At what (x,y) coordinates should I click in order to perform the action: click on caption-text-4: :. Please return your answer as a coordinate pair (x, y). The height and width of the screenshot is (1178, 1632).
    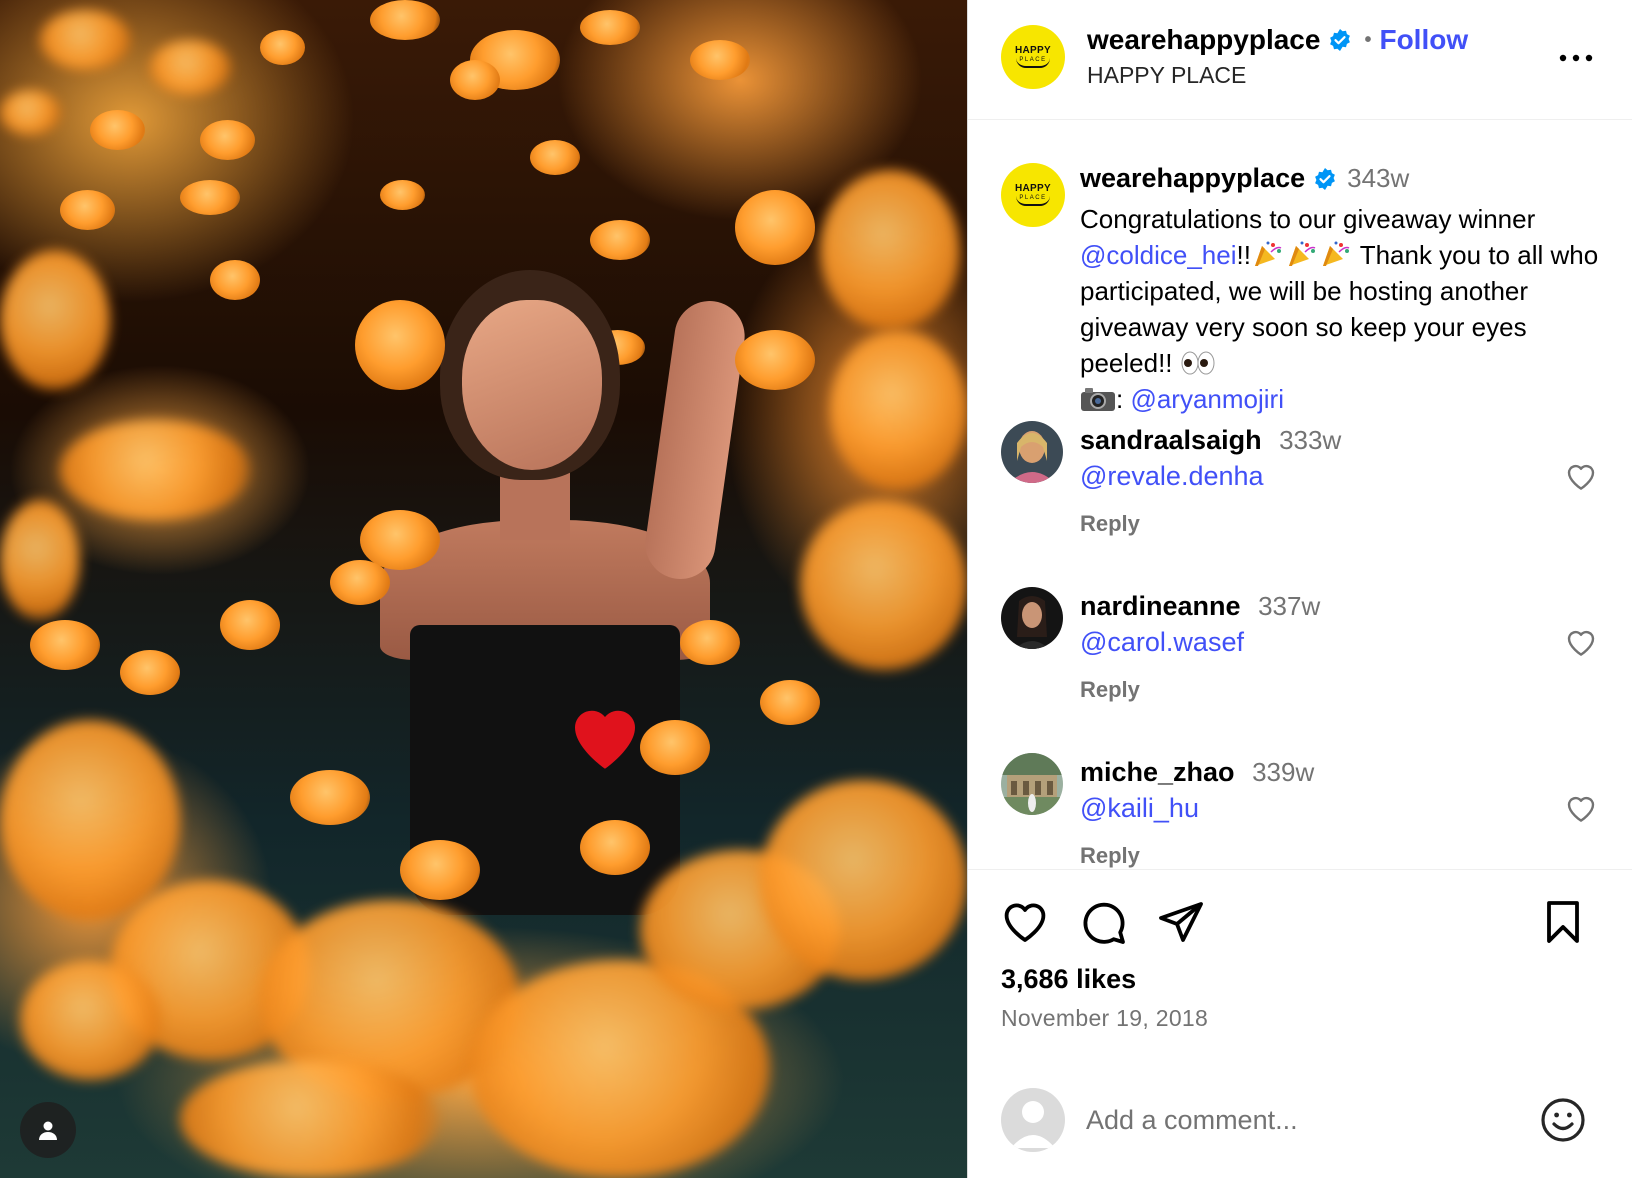
    Looking at the image, I should click on (1123, 399).